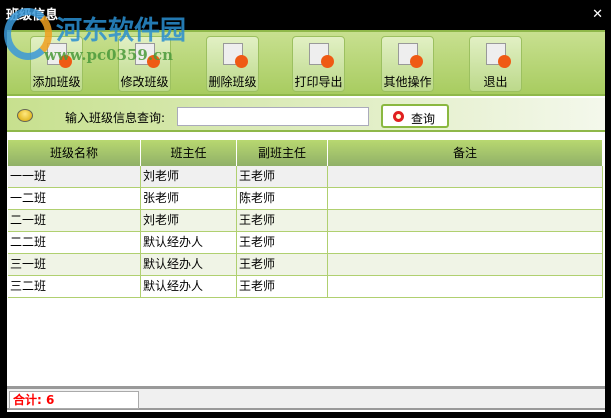 The width and height of the screenshot is (611, 418). I want to click on table-cell: 三二班, so click(74, 286).